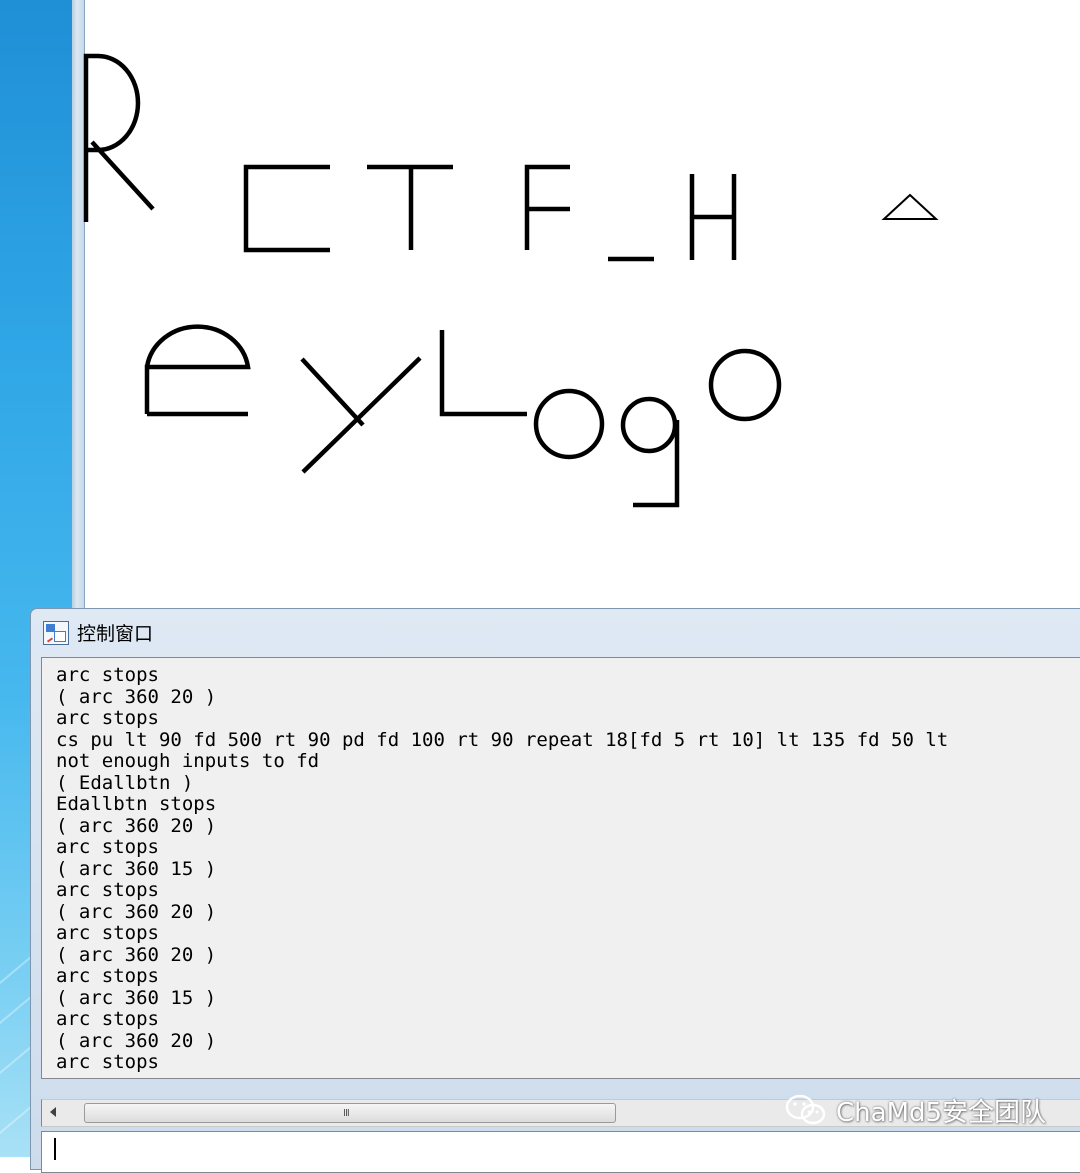 The height and width of the screenshot is (1173, 1080). I want to click on letter-r-stroke, so click(119, 137).